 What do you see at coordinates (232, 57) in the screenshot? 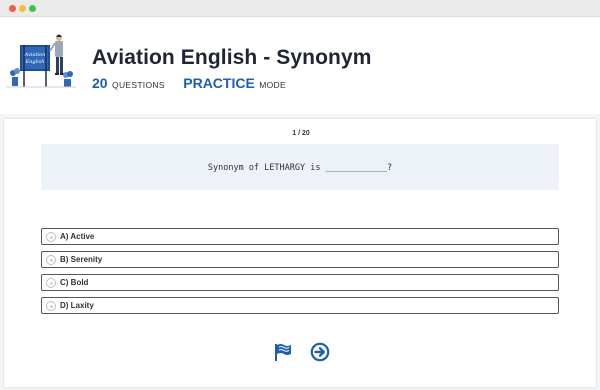
I see `quiz-title: Aviation English - Synonym` at bounding box center [232, 57].